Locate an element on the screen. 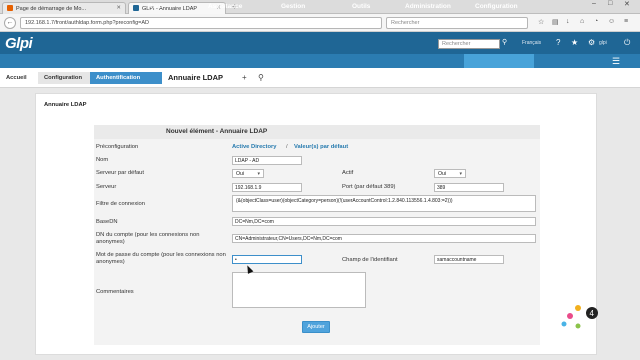 This screenshot has width=640, height=360. filter-label: Filtre de connexion is located at coordinates (120, 204).